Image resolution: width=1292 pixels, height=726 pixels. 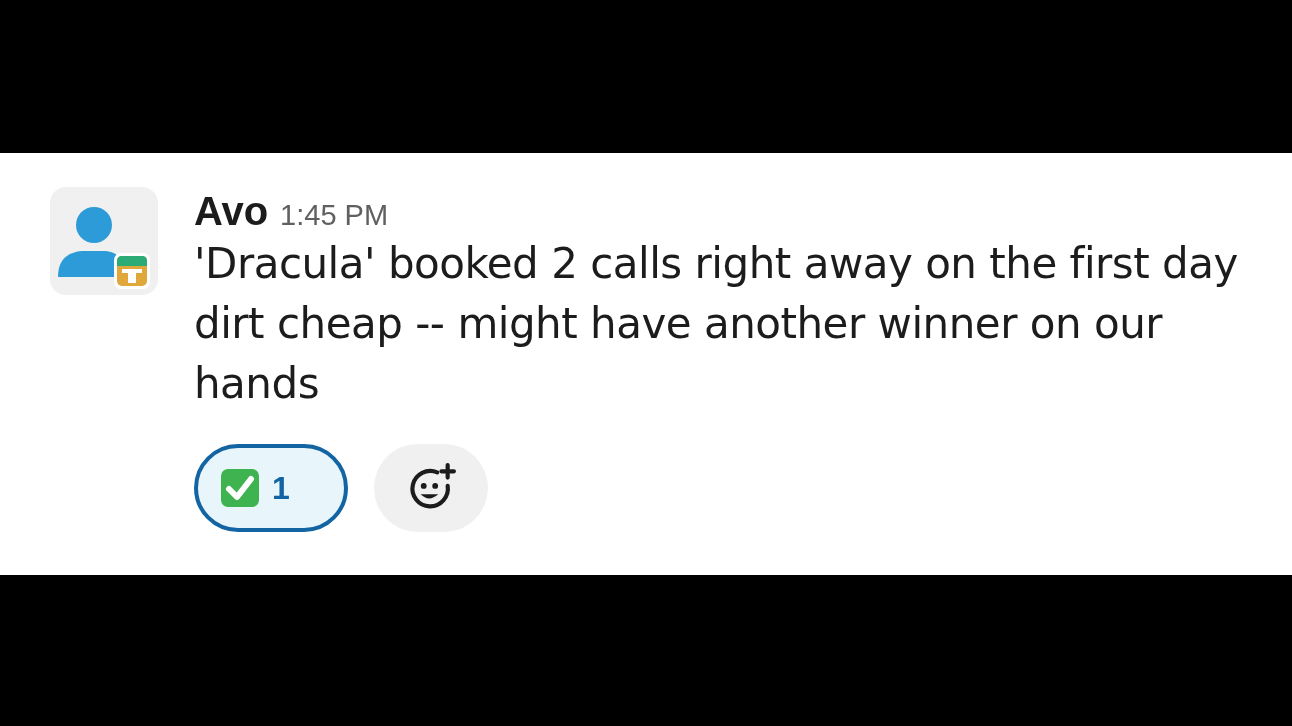 What do you see at coordinates (104, 241) in the screenshot?
I see `avatar` at bounding box center [104, 241].